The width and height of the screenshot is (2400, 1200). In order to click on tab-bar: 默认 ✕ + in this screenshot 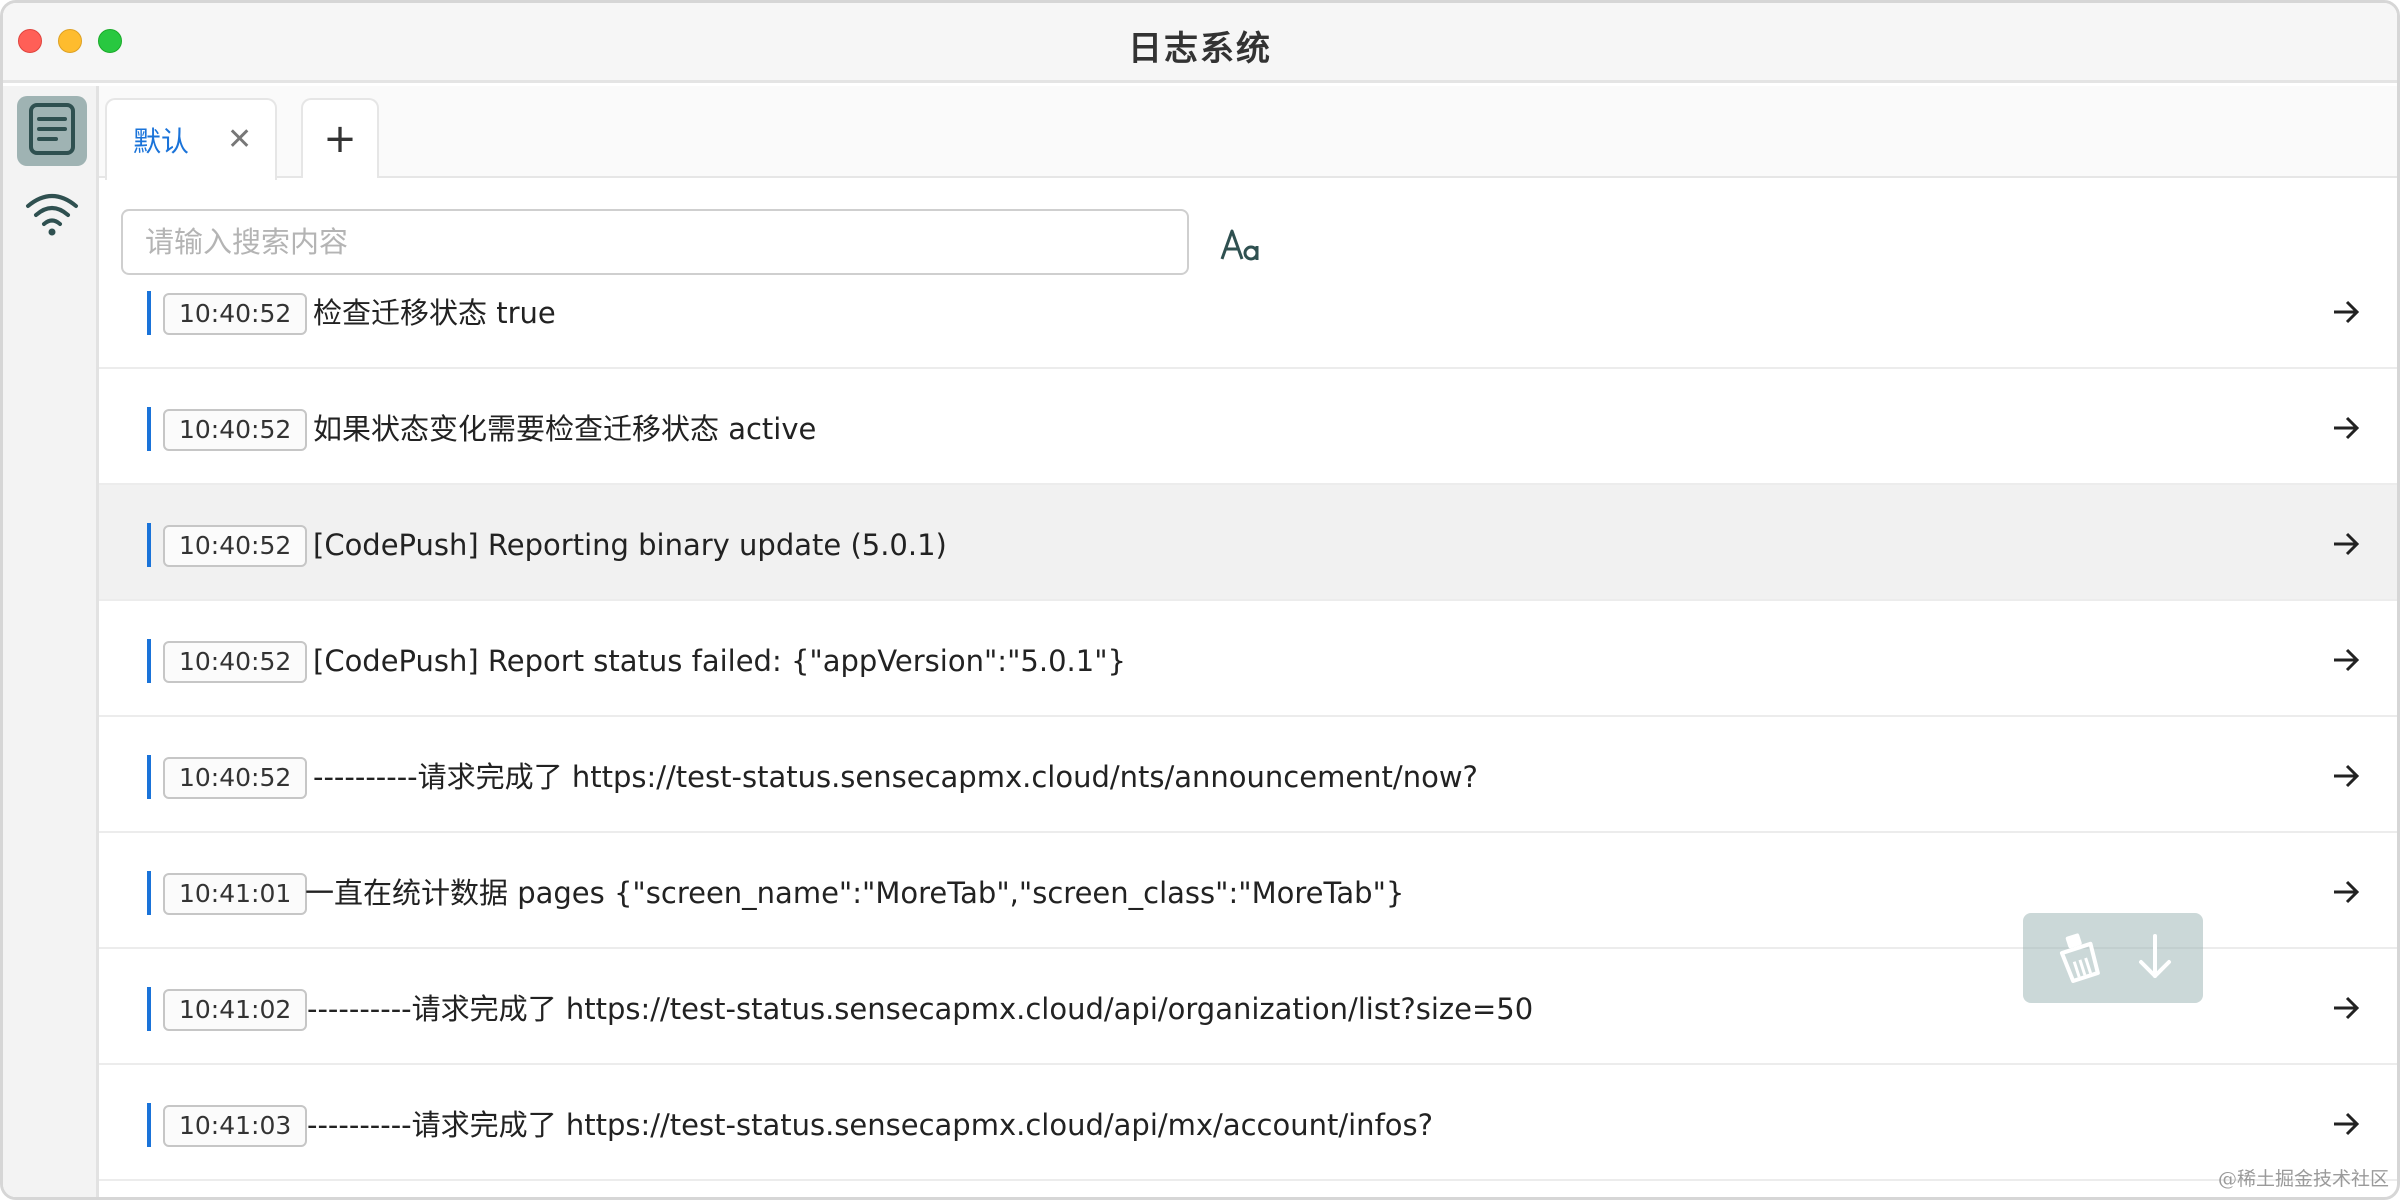, I will do `click(1248, 133)`.